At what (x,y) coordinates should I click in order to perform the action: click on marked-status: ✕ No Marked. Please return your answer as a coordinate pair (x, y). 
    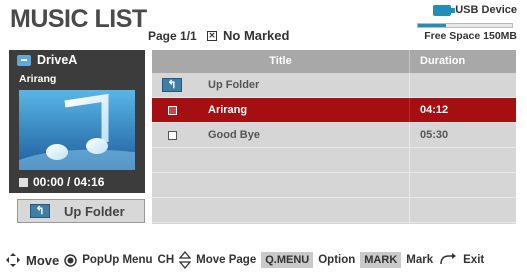
    Looking at the image, I should click on (248, 35).